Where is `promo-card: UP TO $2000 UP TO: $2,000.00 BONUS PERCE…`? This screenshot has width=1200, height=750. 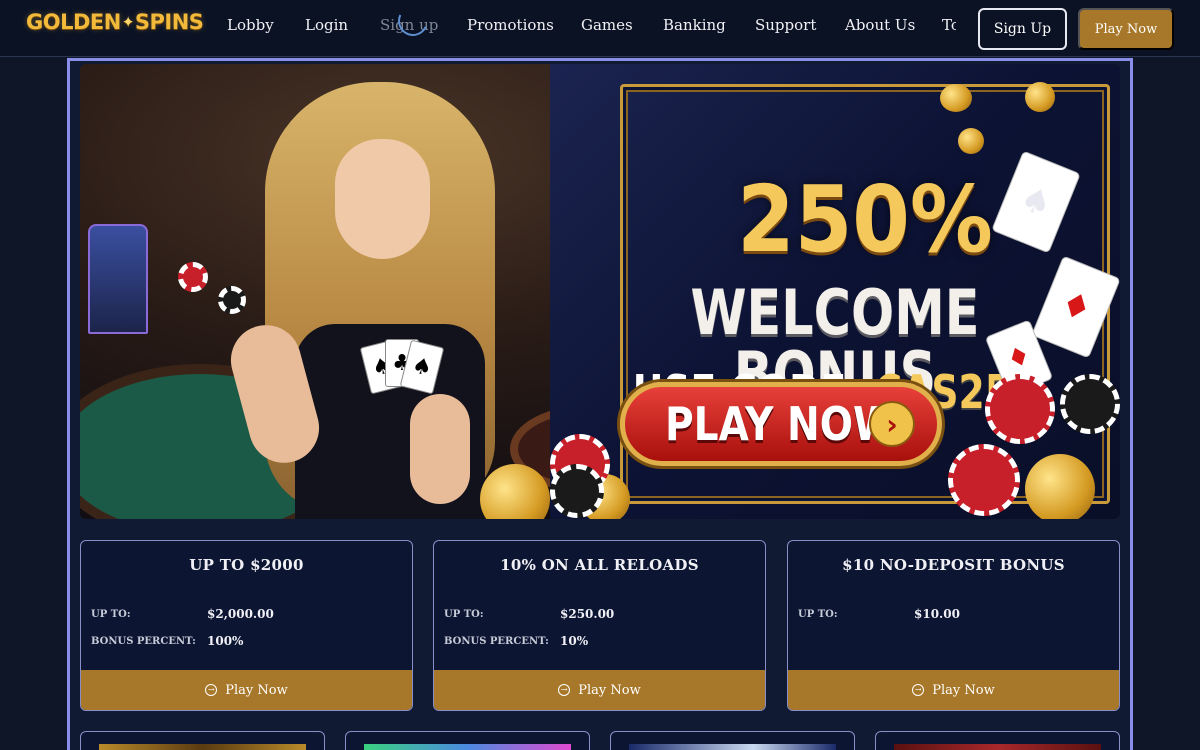
promo-card: UP TO $2000 UP TO: $2,000.00 BONUS PERCE… is located at coordinates (246, 625).